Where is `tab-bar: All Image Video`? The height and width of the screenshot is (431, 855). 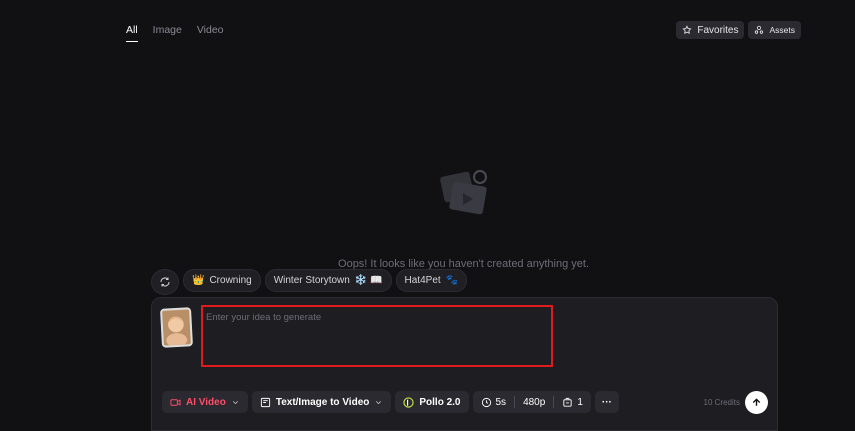 tab-bar: All Image Video is located at coordinates (175, 33).